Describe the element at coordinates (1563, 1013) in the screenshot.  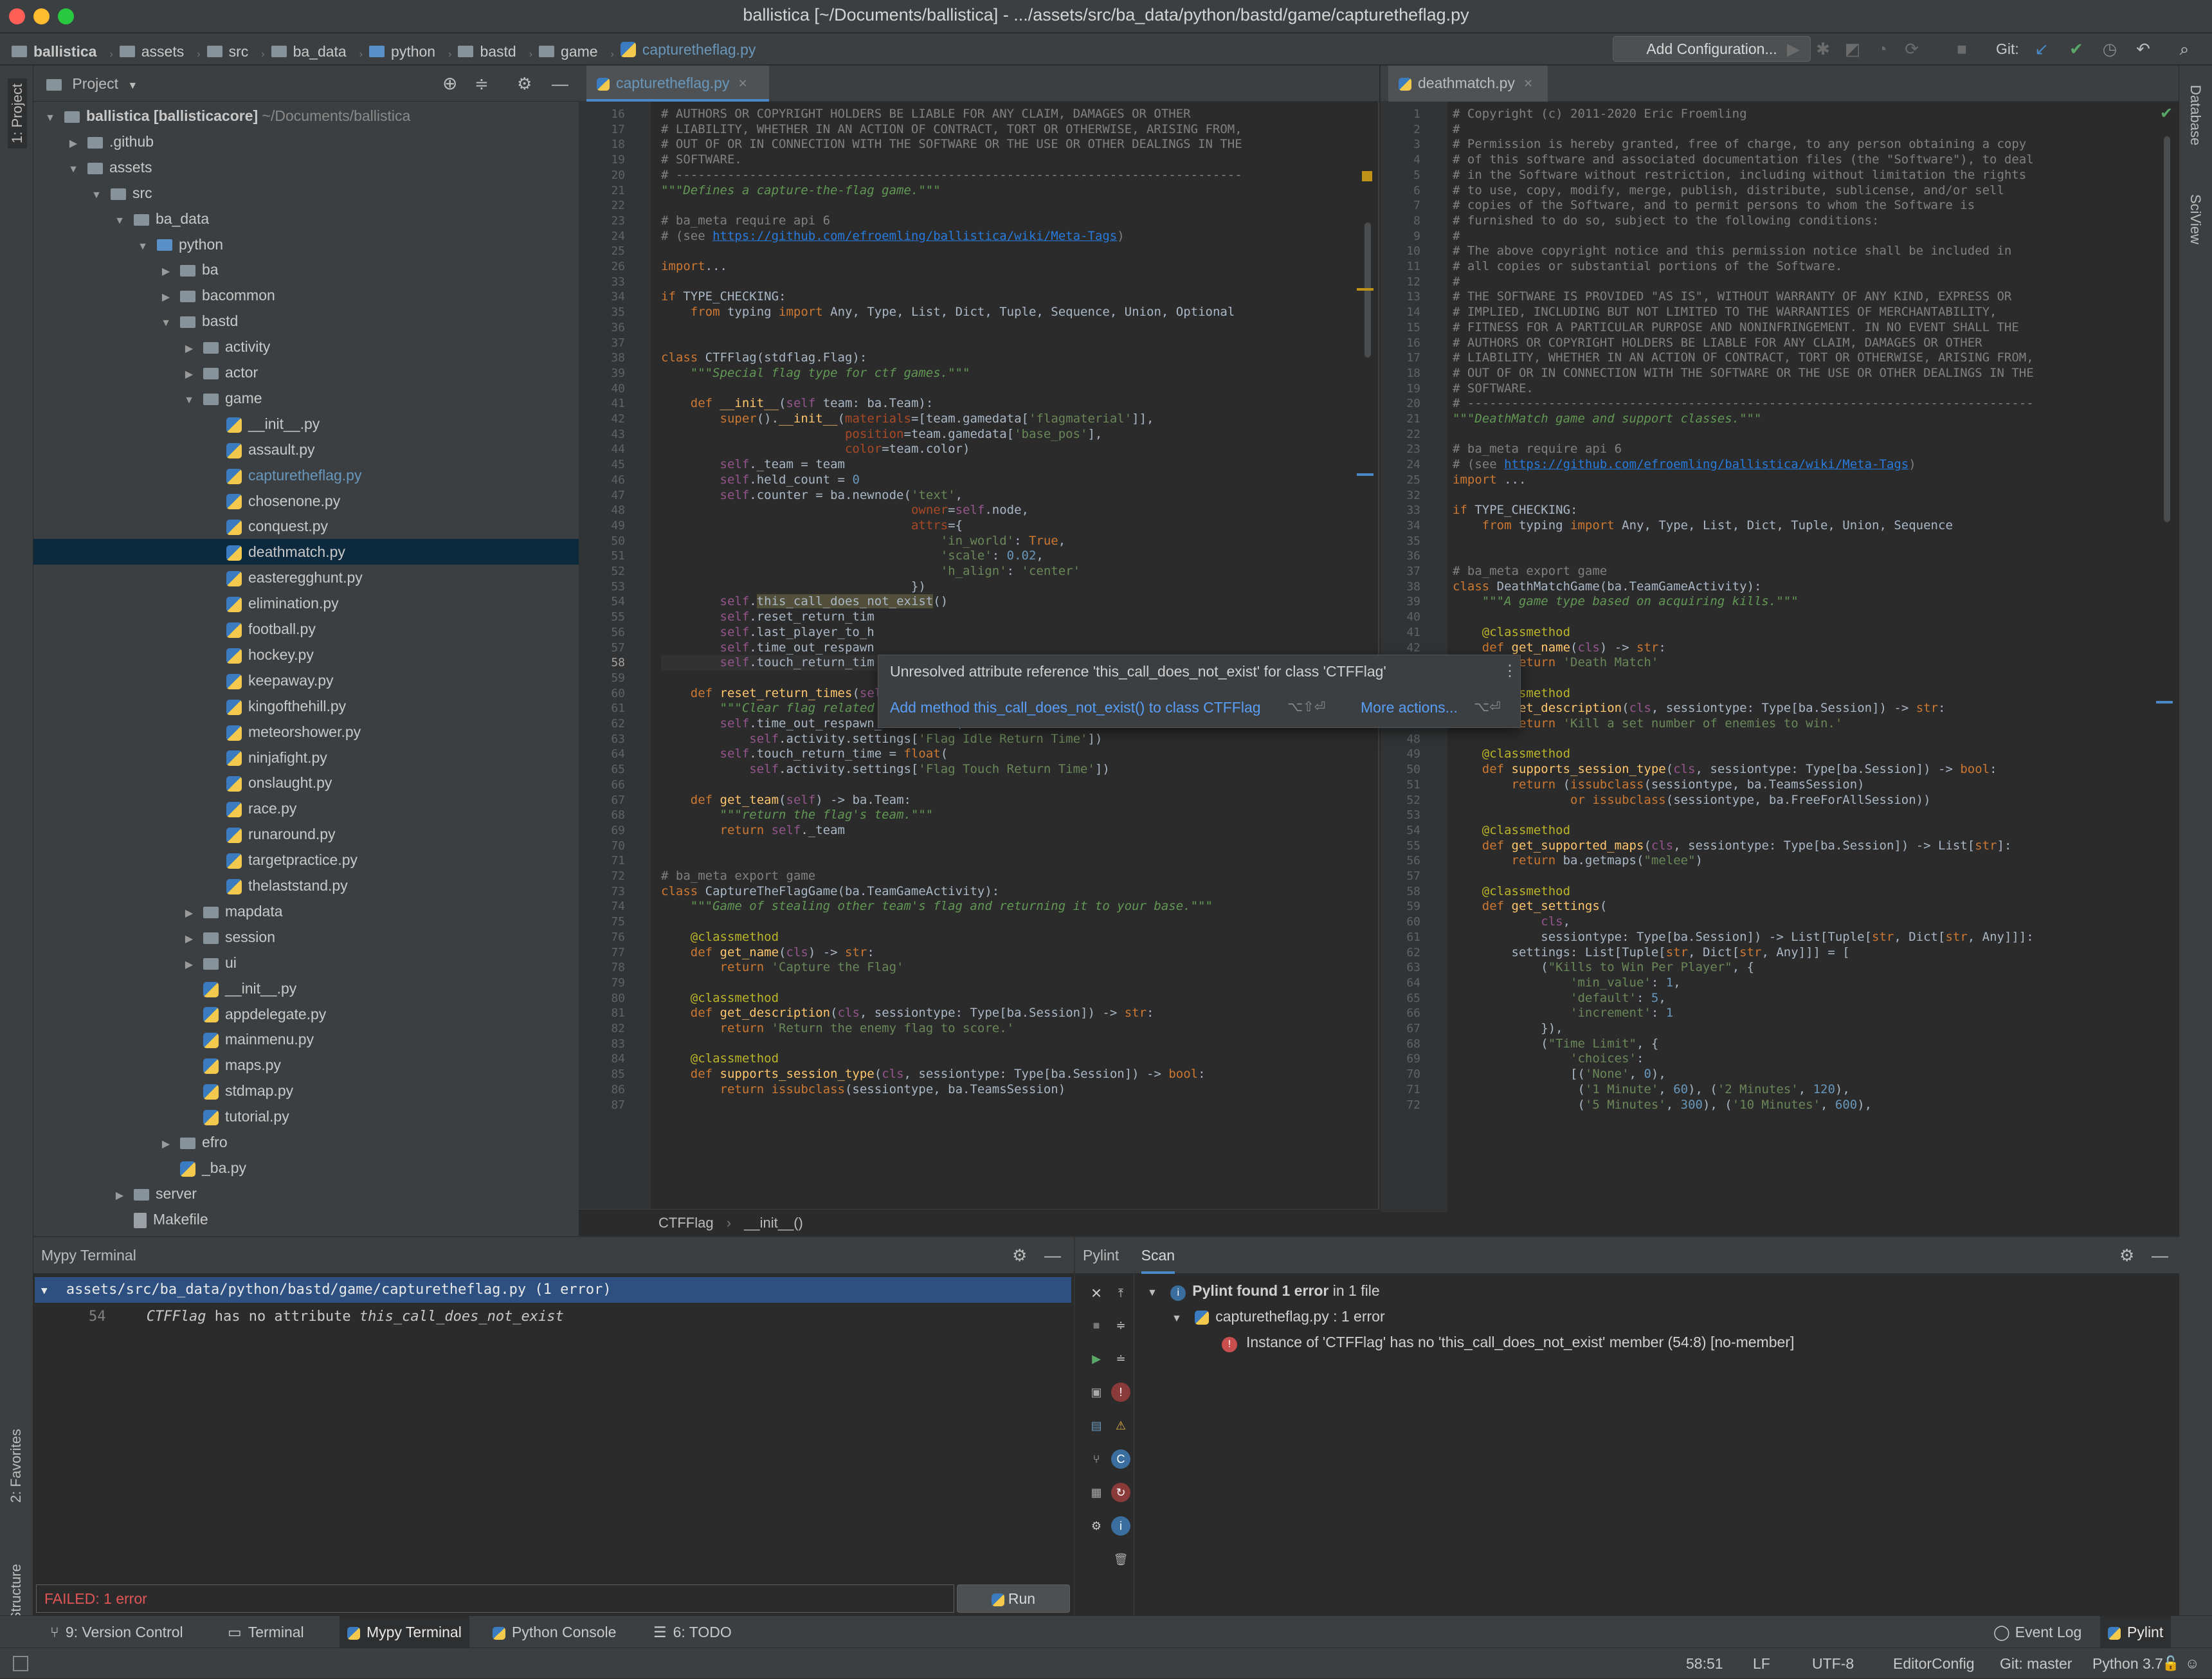
I see `code-line: 'increment': 1` at that location.